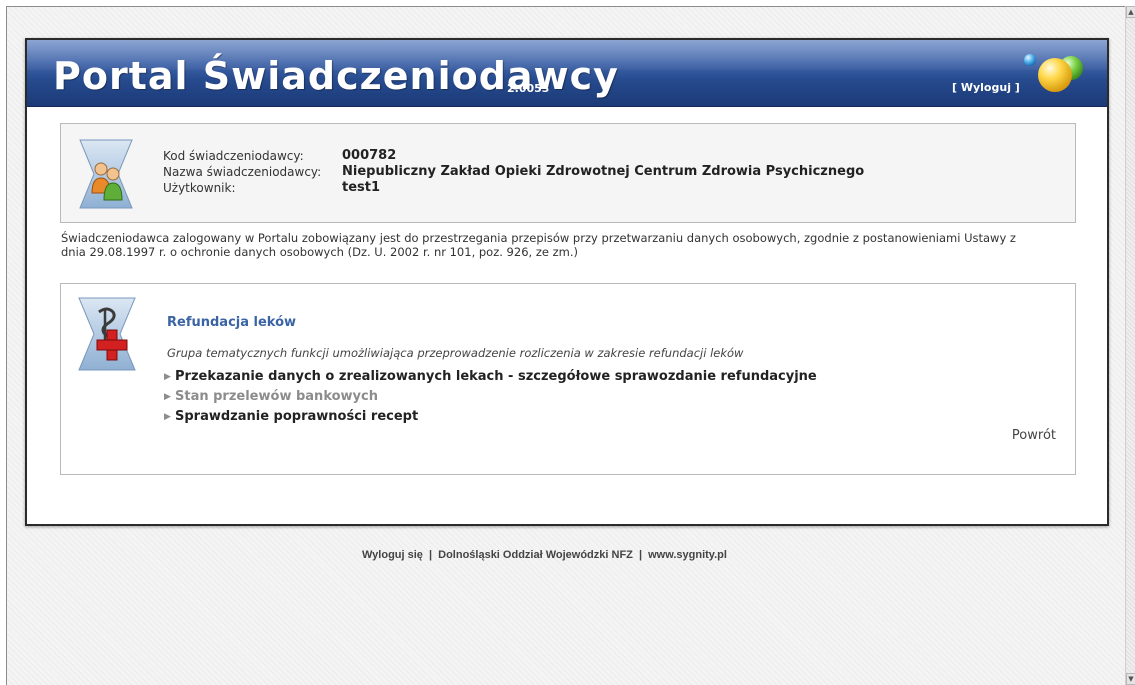  What do you see at coordinates (276, 396) in the screenshot?
I see `link-bank-transfer-status-label: Stan przelewów bankowych` at bounding box center [276, 396].